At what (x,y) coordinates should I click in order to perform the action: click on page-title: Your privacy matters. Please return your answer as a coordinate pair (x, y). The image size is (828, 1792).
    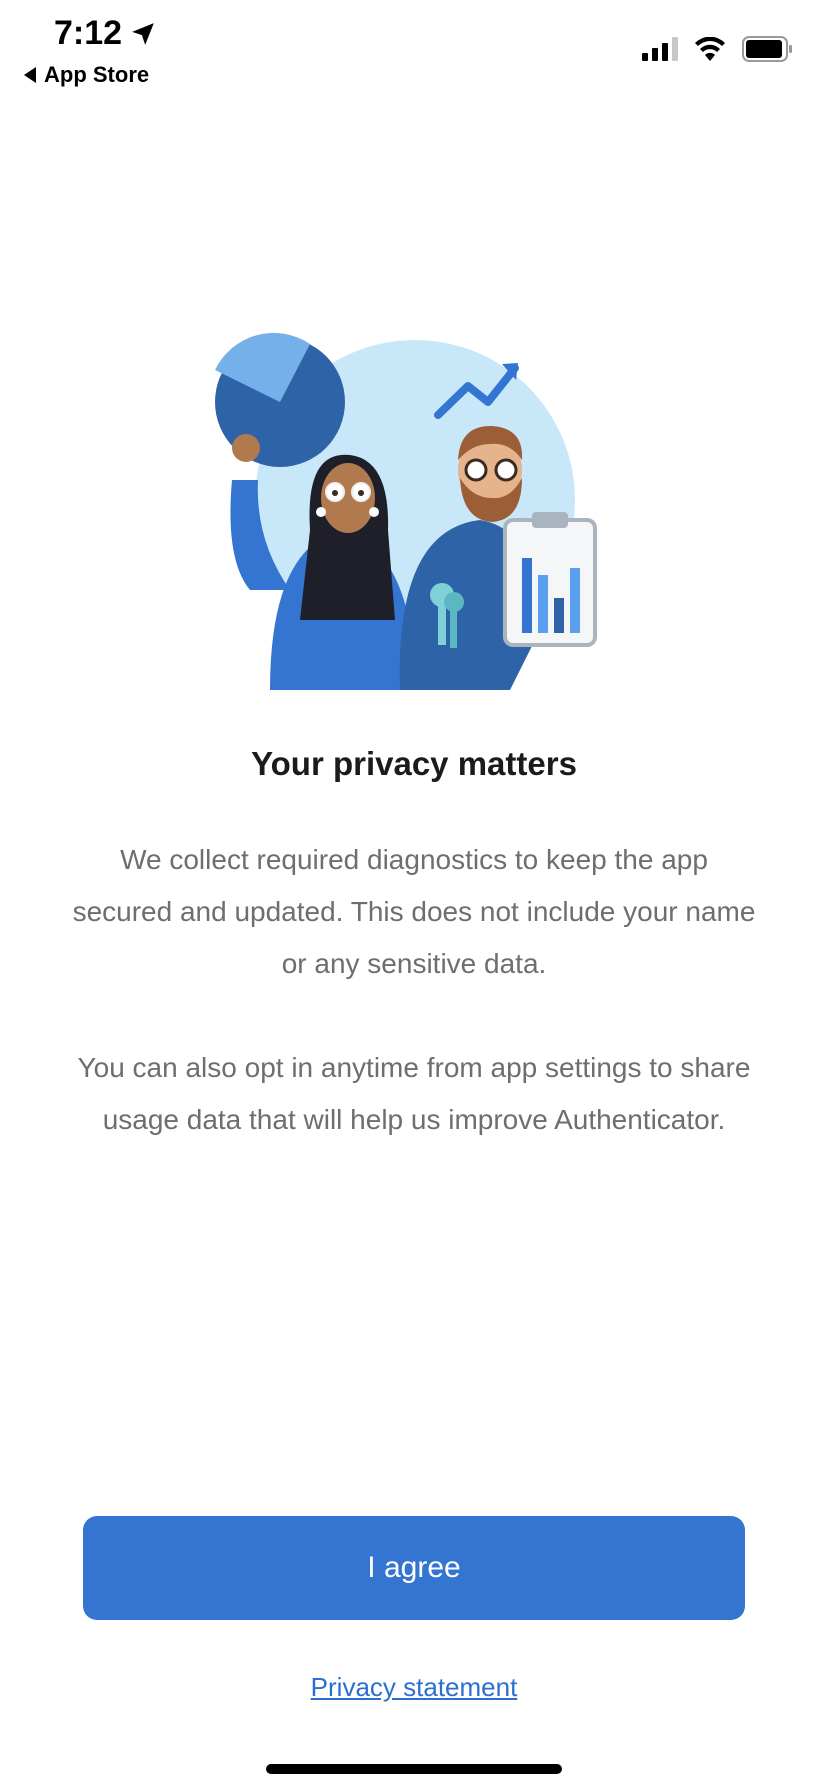
    Looking at the image, I should click on (414, 763).